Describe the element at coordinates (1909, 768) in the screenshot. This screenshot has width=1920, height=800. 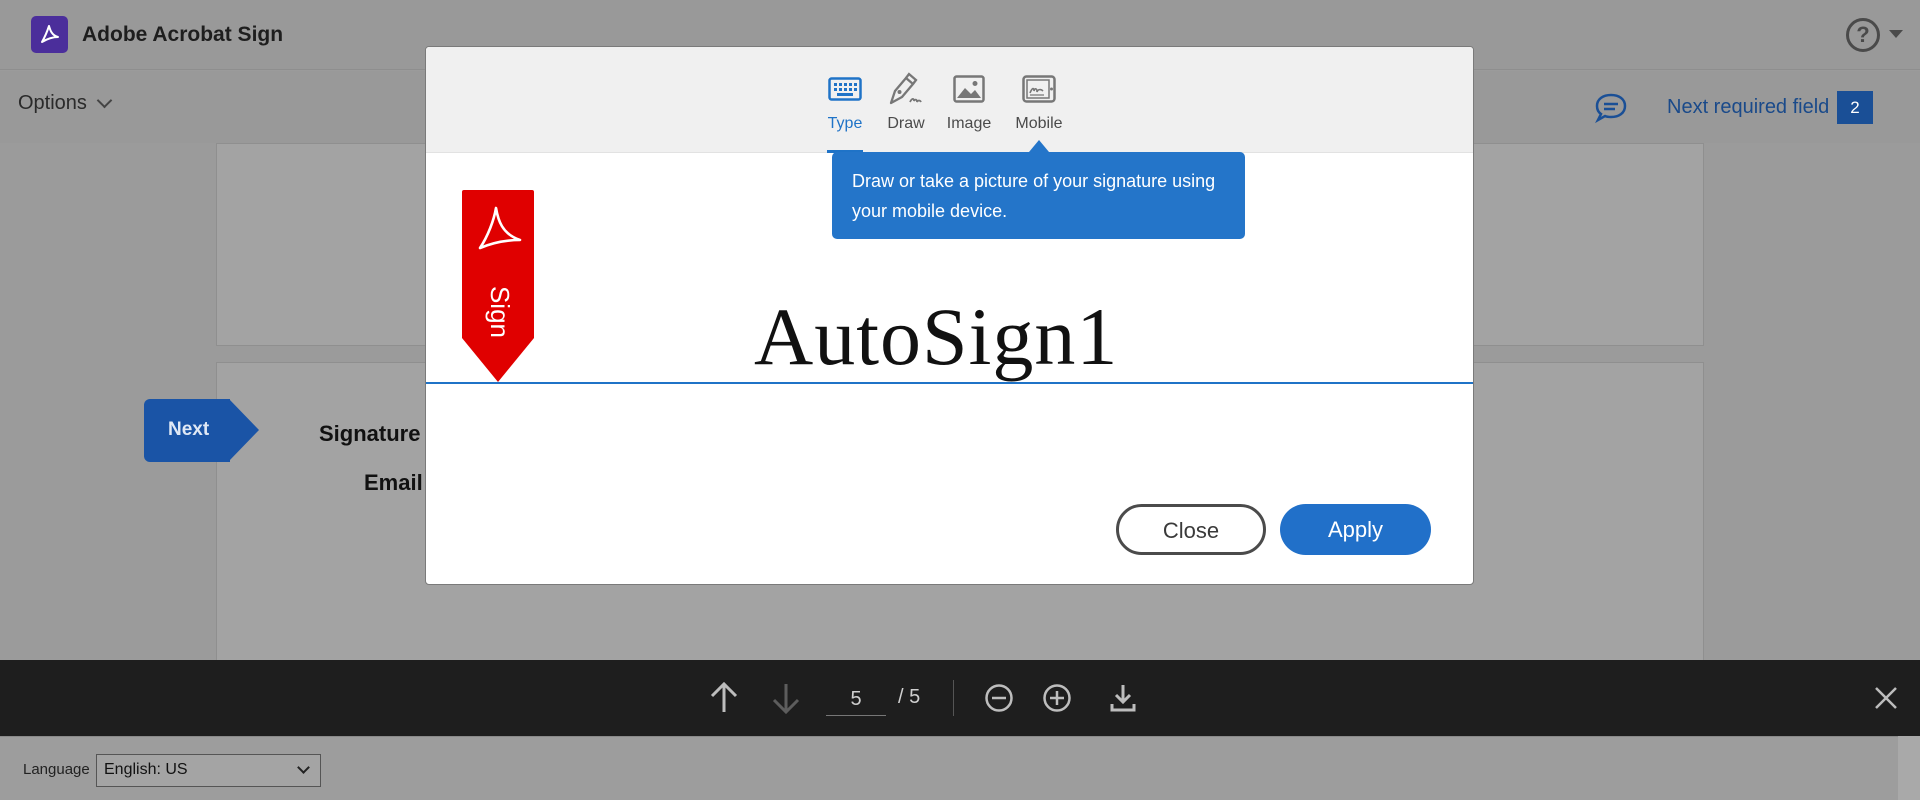
I see `page-scrollbar` at that location.